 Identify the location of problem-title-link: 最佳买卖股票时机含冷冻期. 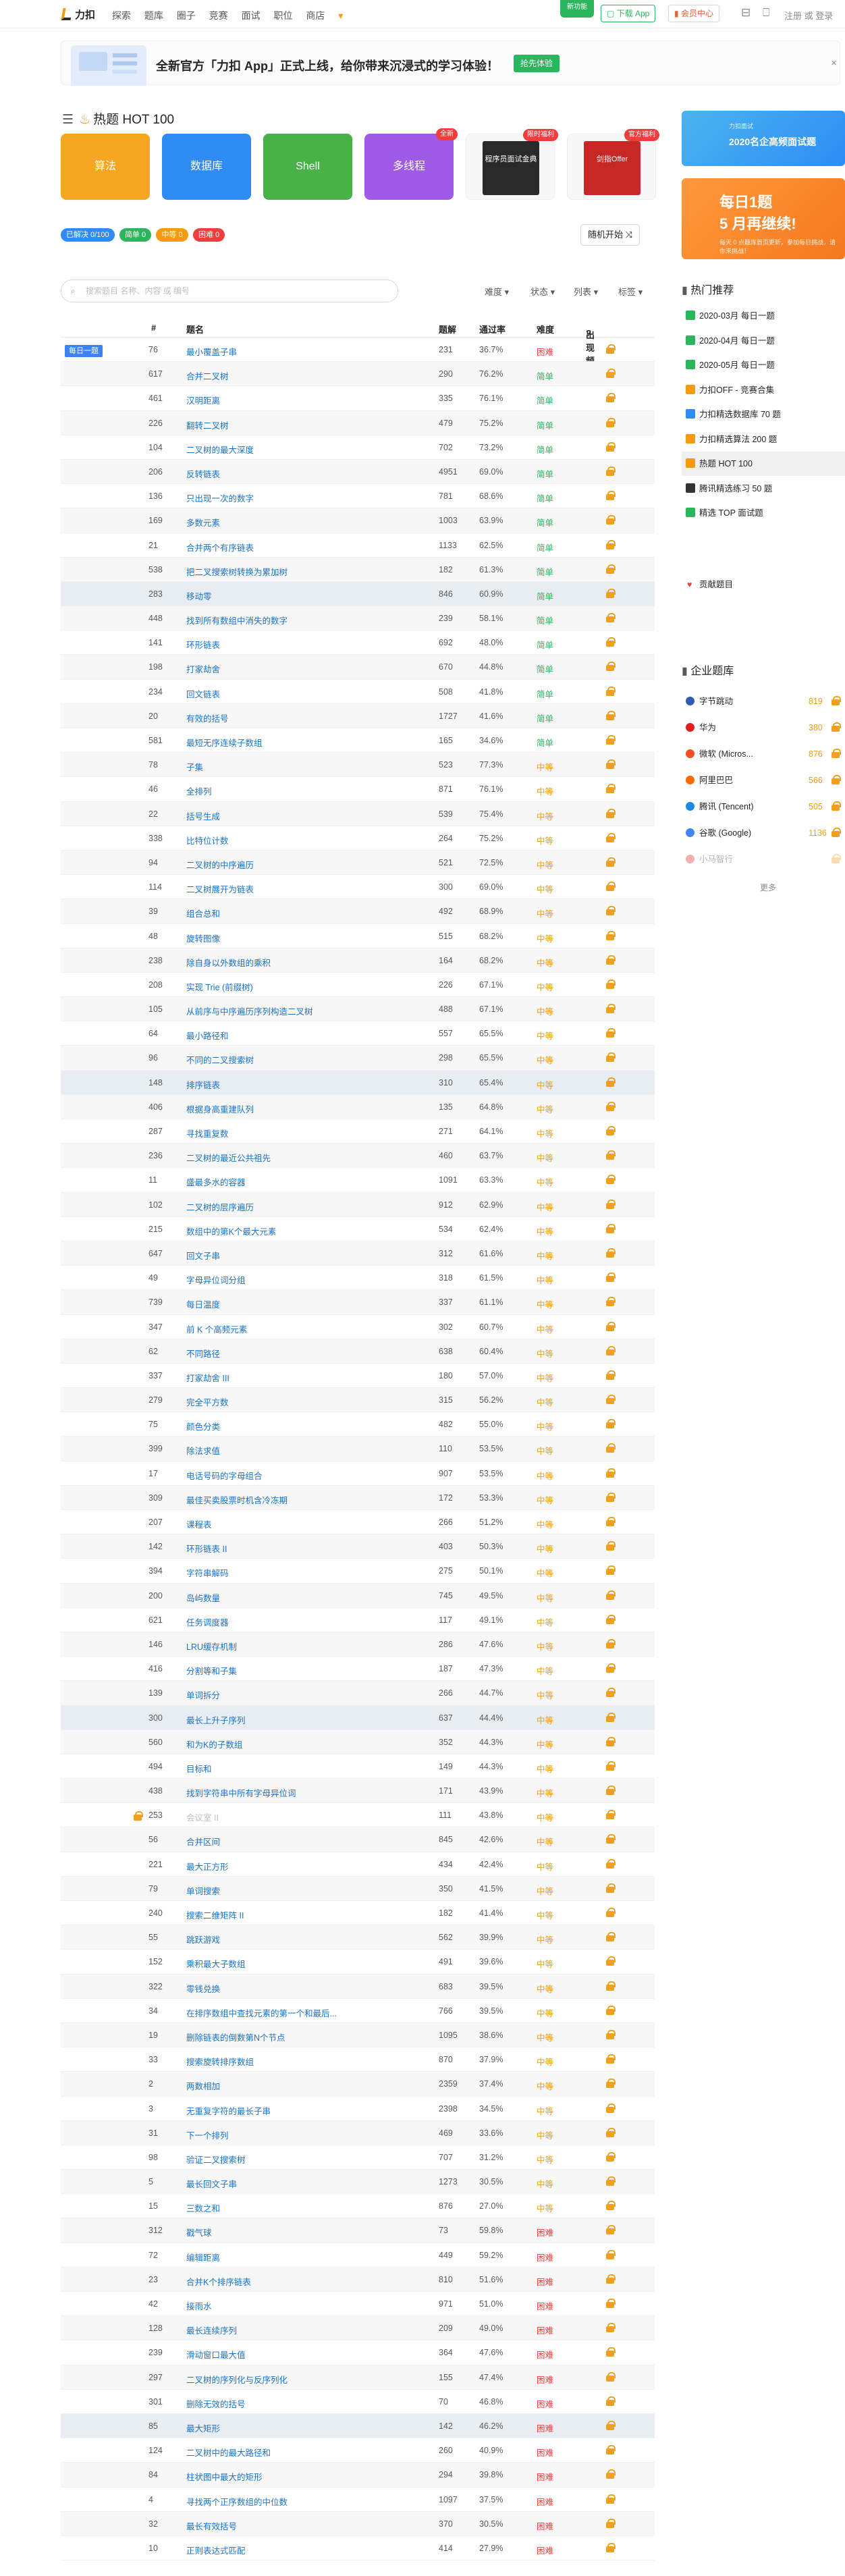
(237, 1499).